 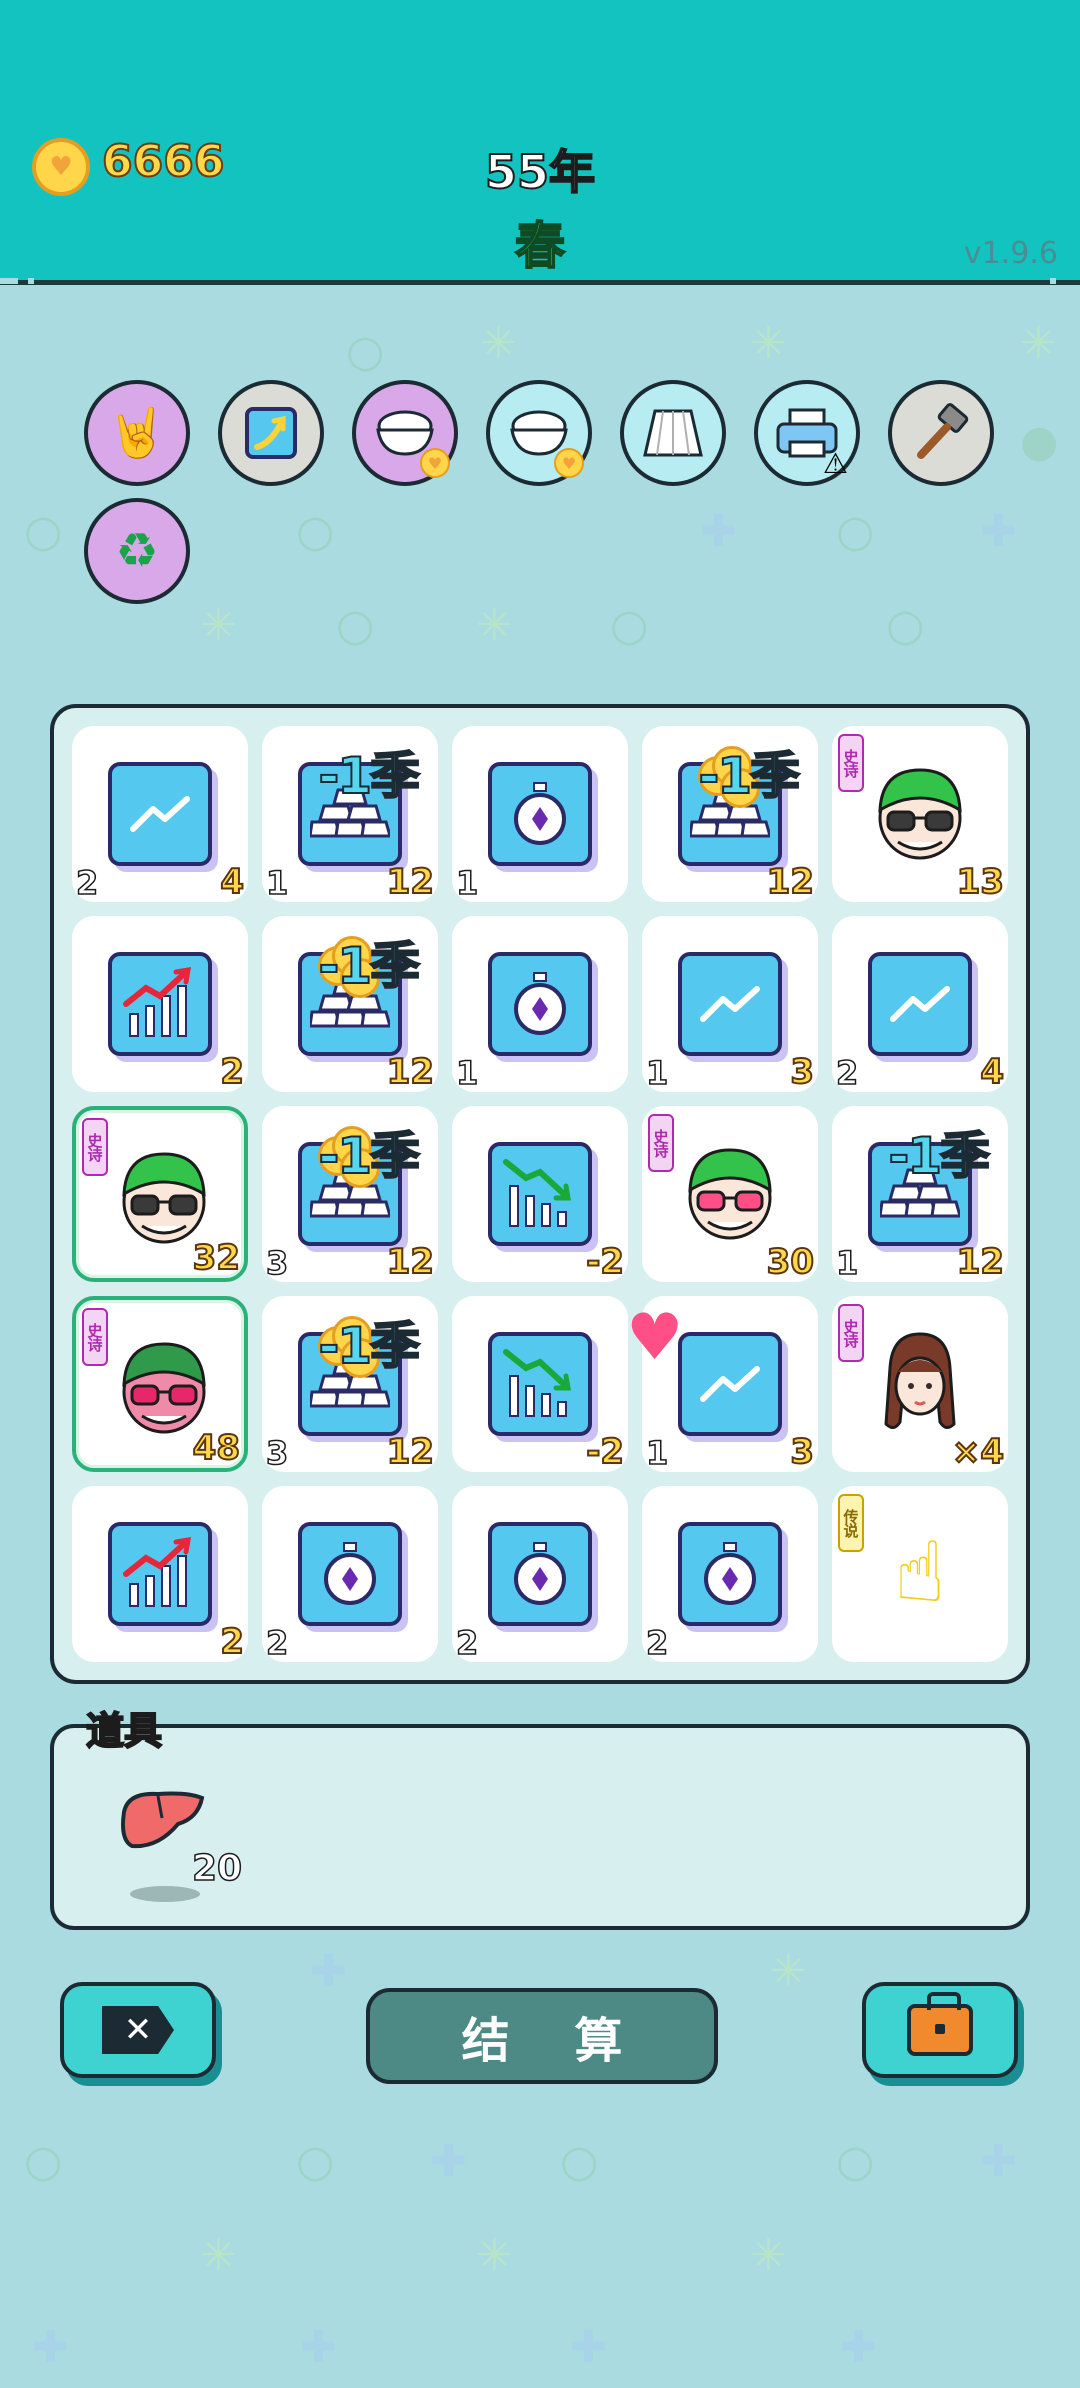 I want to click on board-cell: 史诗 13, so click(x=920, y=814).